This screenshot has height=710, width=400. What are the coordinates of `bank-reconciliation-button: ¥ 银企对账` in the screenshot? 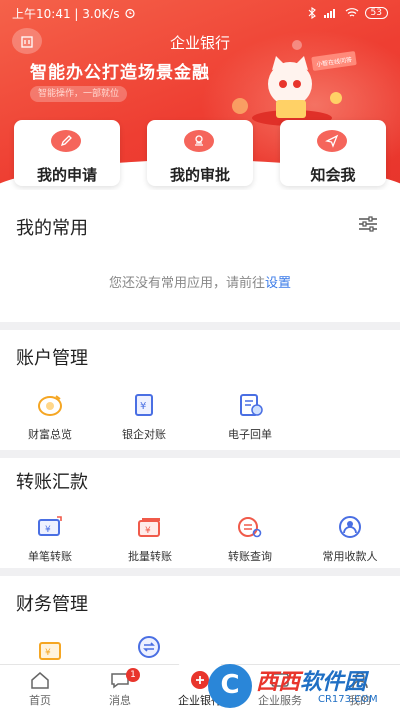 It's located at (144, 417).